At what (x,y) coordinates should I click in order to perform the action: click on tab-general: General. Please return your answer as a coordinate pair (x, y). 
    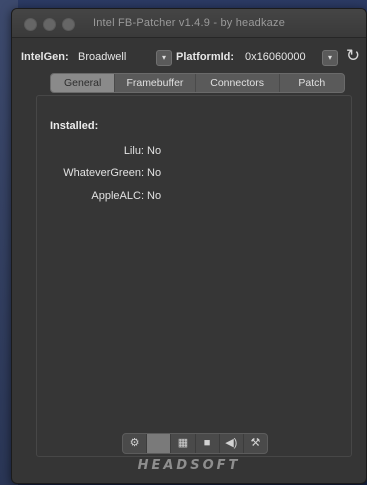
    Looking at the image, I should click on (83, 83).